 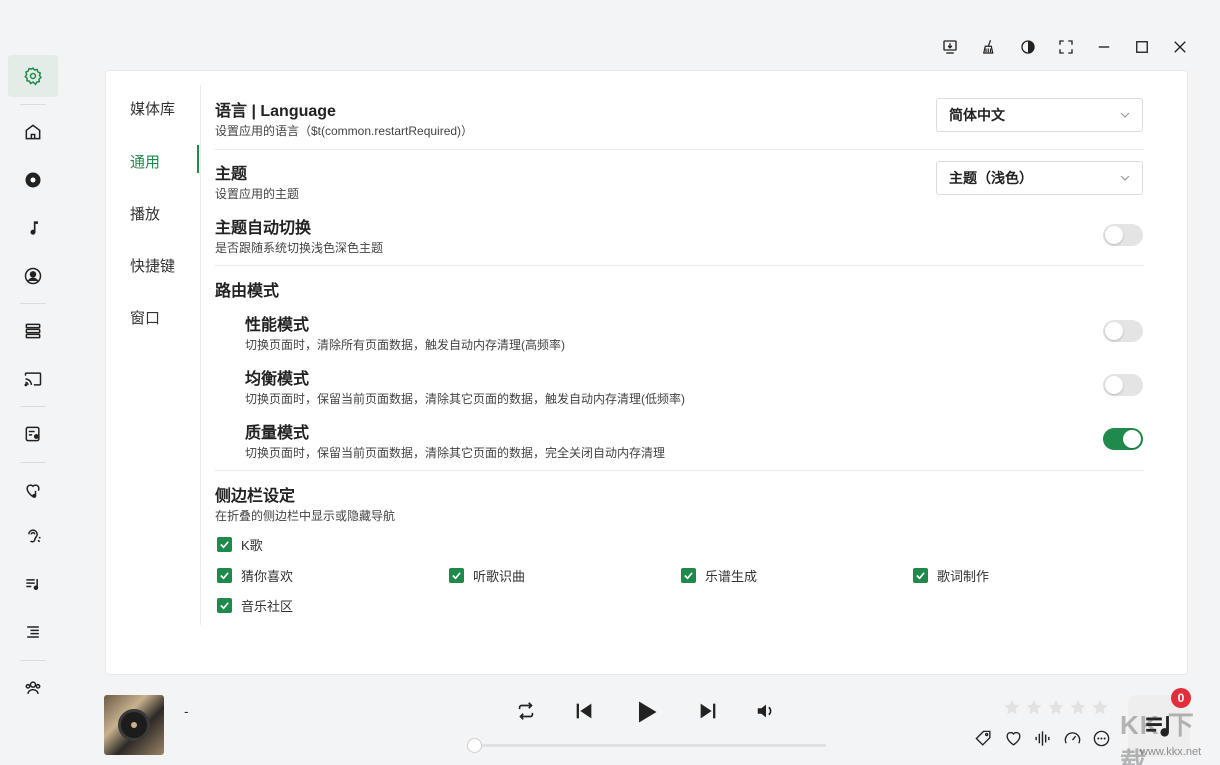 I want to click on volume-button, so click(x=766, y=711).